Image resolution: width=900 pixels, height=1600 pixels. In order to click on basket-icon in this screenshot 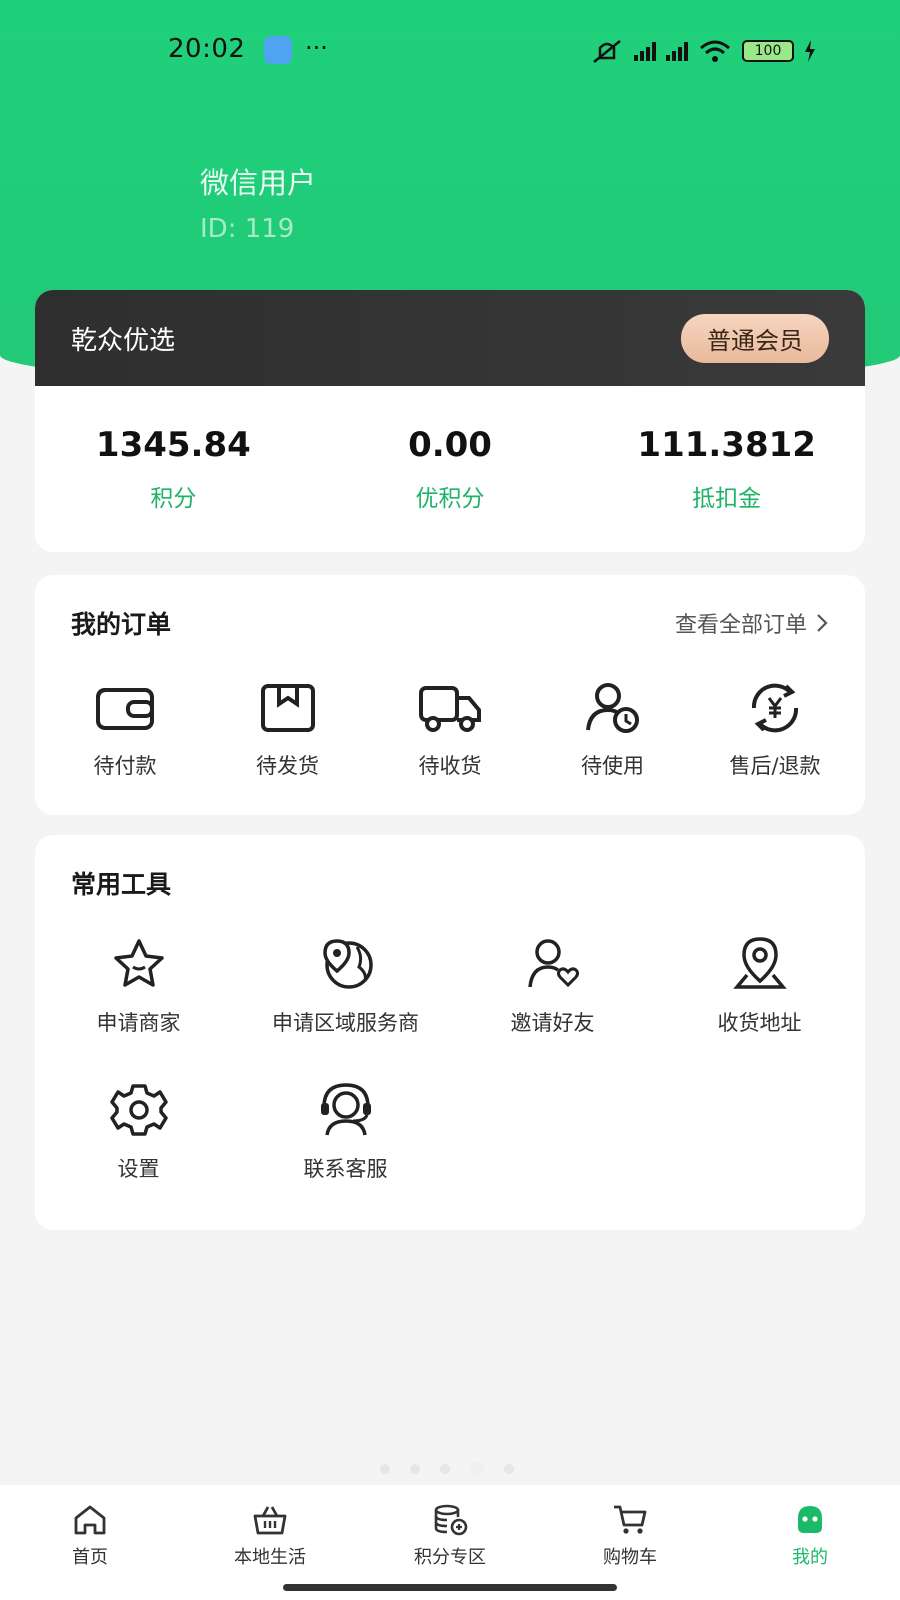, I will do `click(270, 1520)`.